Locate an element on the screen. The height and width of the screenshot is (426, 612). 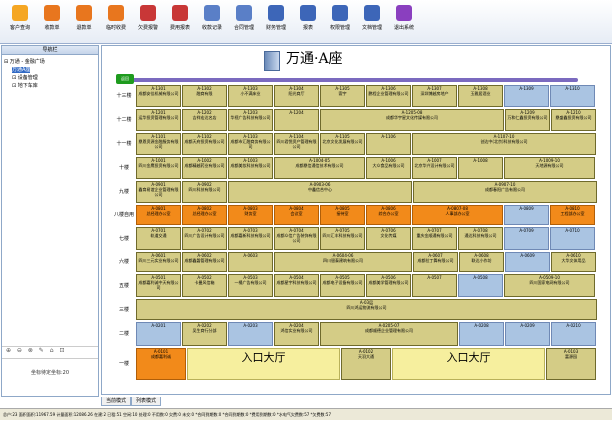
unit-tile: A-1310 is located at coordinates (572, 96).